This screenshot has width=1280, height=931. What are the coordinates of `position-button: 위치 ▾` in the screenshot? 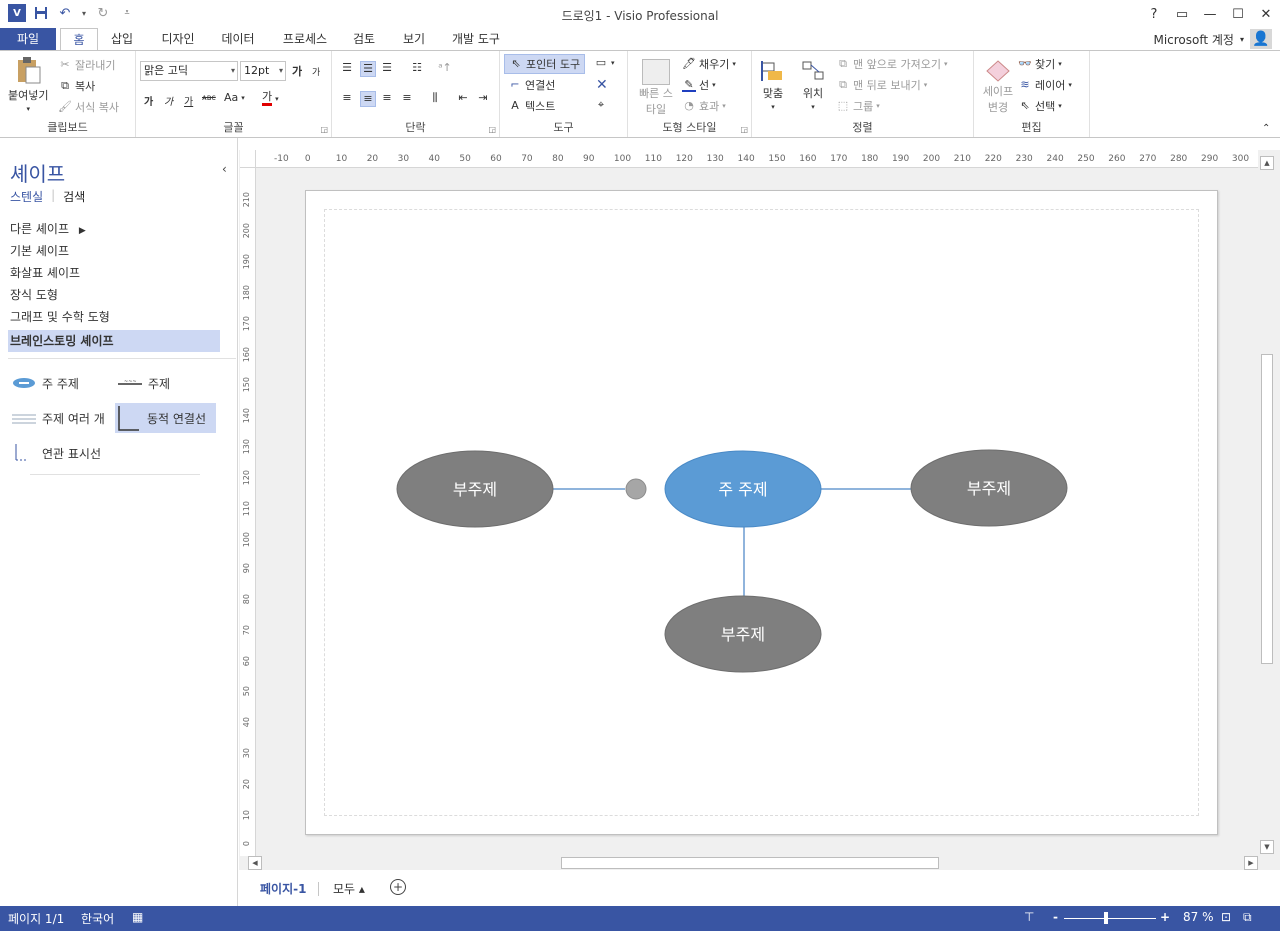 It's located at (813, 85).